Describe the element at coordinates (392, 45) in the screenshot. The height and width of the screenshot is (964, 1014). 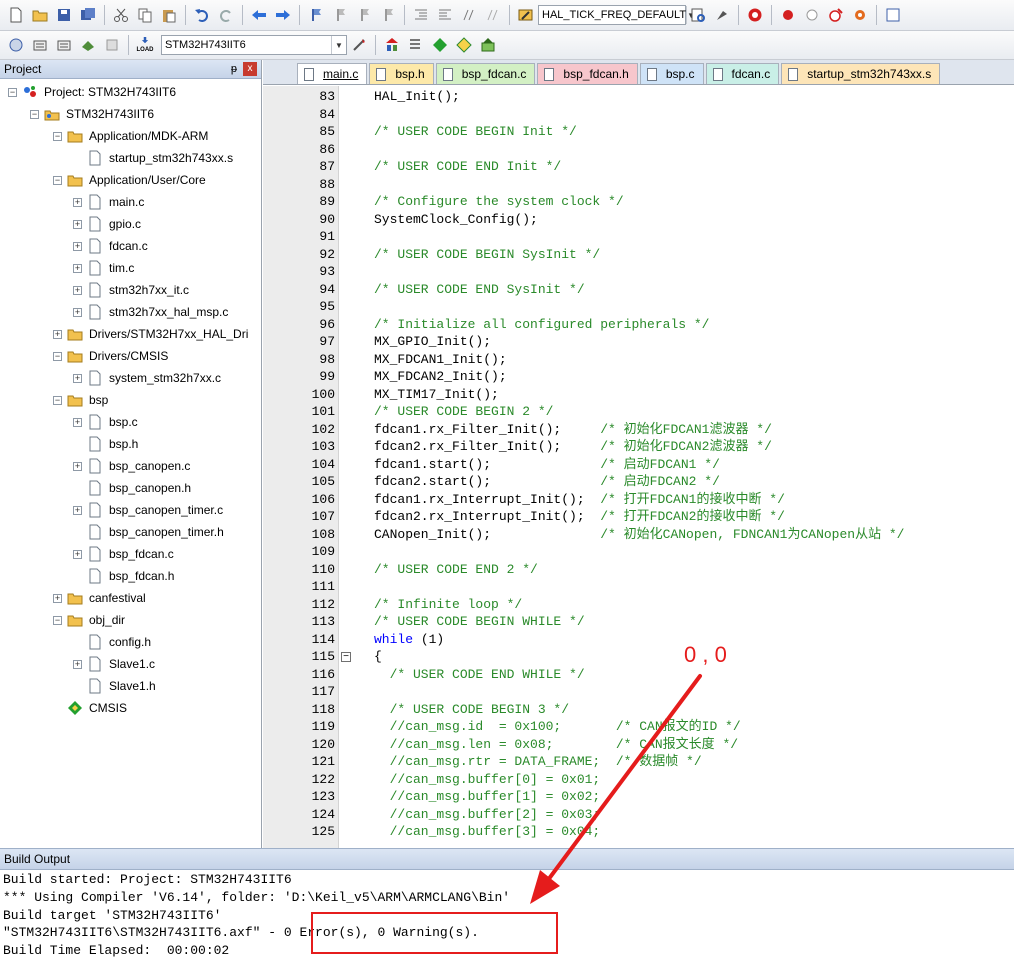
I see `manage-components-icon` at that location.